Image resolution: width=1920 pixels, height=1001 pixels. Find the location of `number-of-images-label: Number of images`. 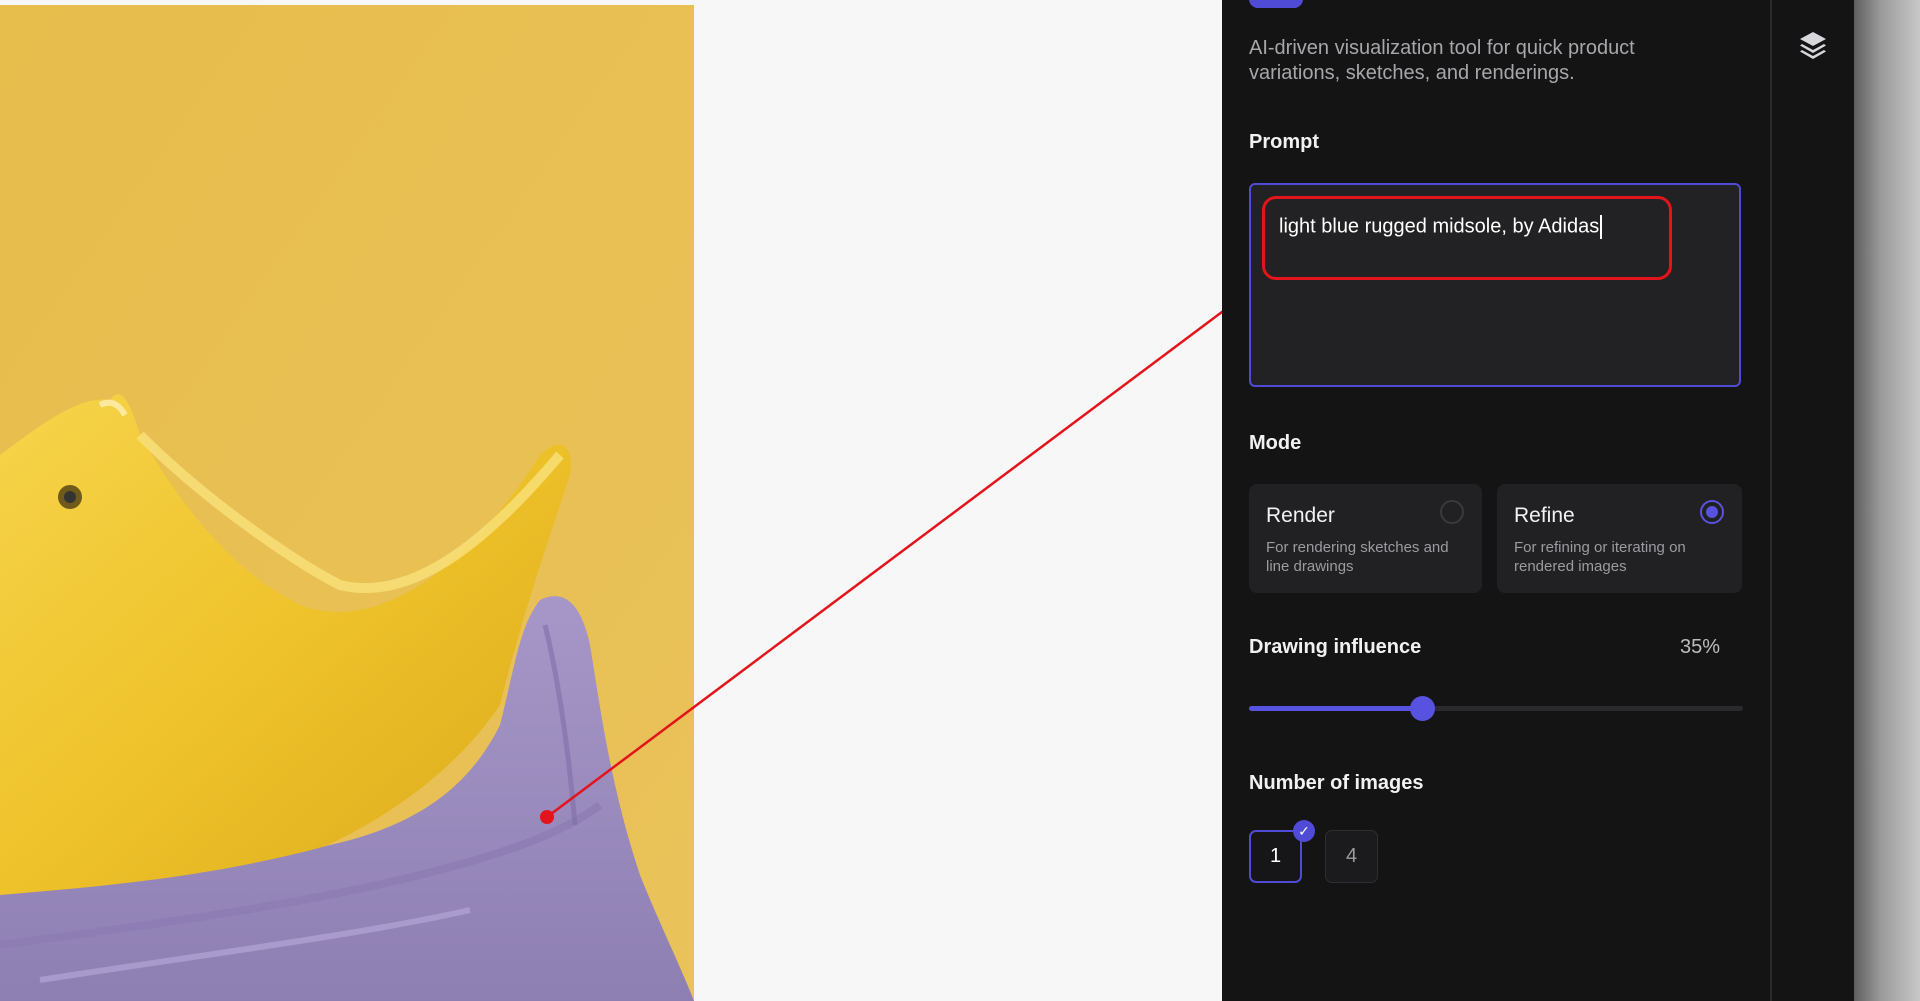

number-of-images-label: Number of images is located at coordinates (1336, 783).